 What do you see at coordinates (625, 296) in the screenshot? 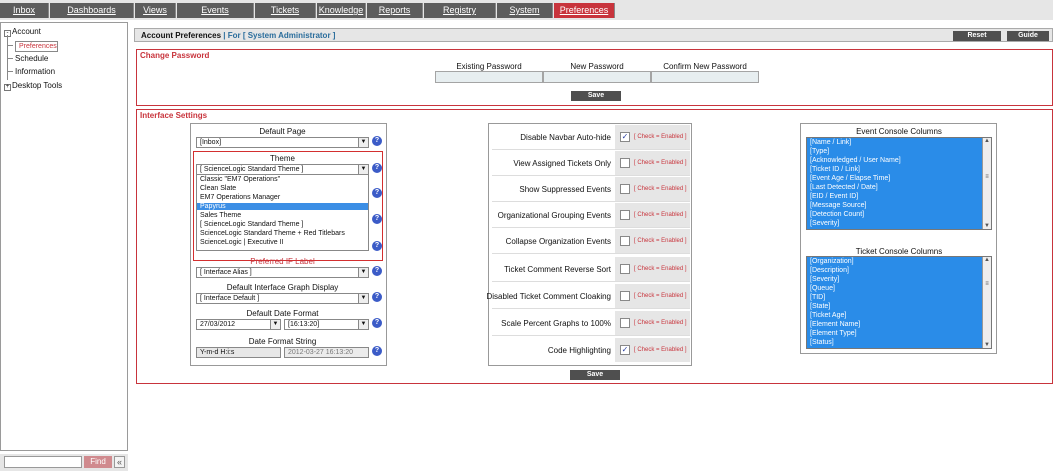
I see `disabled-ticket-cloaking-checkbox` at bounding box center [625, 296].